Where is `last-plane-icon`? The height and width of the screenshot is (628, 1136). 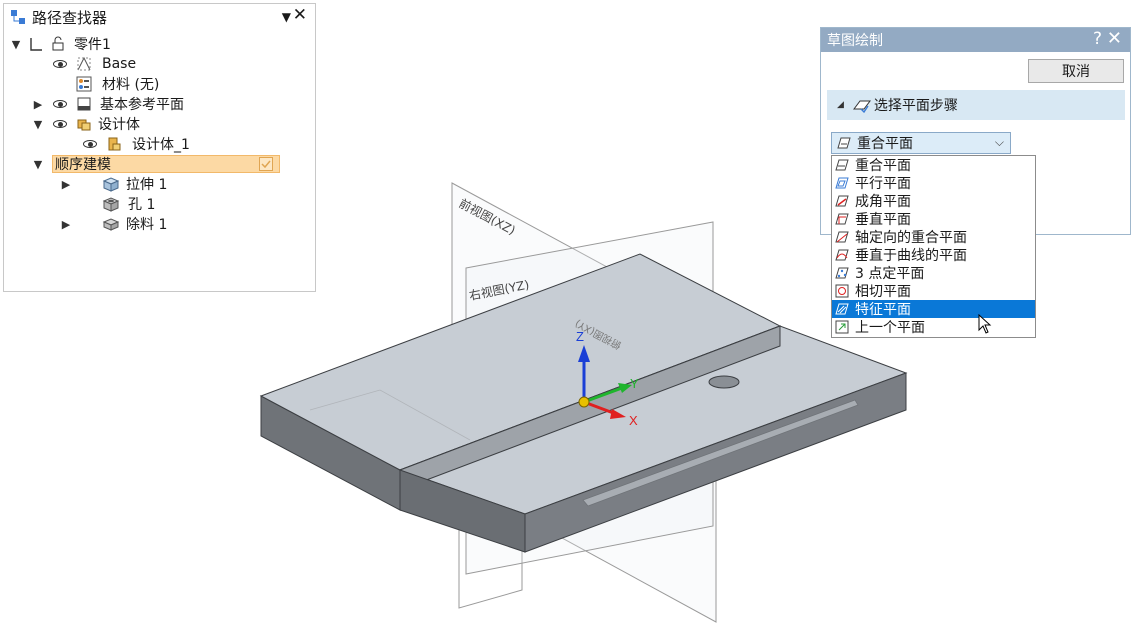
last-plane-icon is located at coordinates (842, 327).